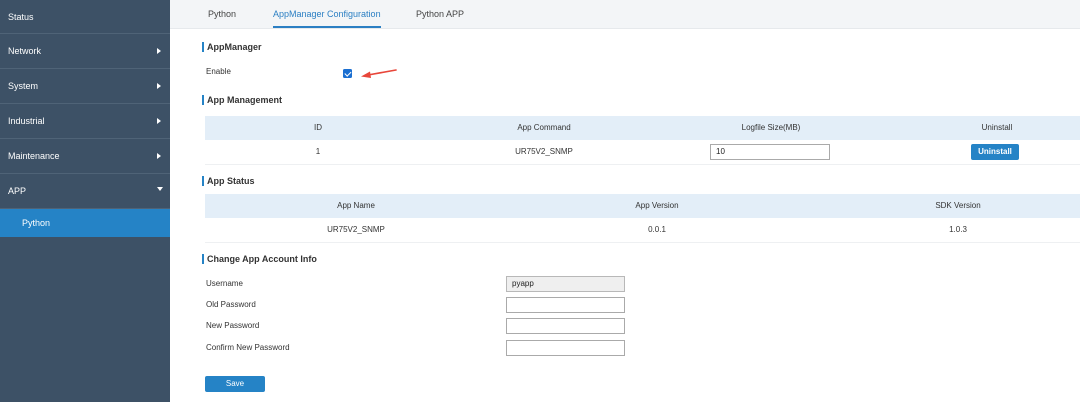  What do you see at coordinates (34, 156) in the screenshot?
I see `sidebar-item-label: Maintenance` at bounding box center [34, 156].